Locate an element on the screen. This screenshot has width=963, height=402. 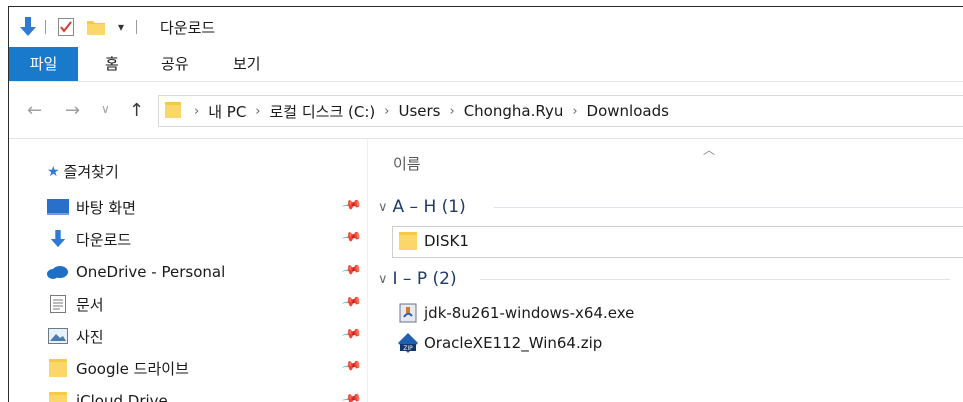
star-icon: ★ is located at coordinates (53, 171).